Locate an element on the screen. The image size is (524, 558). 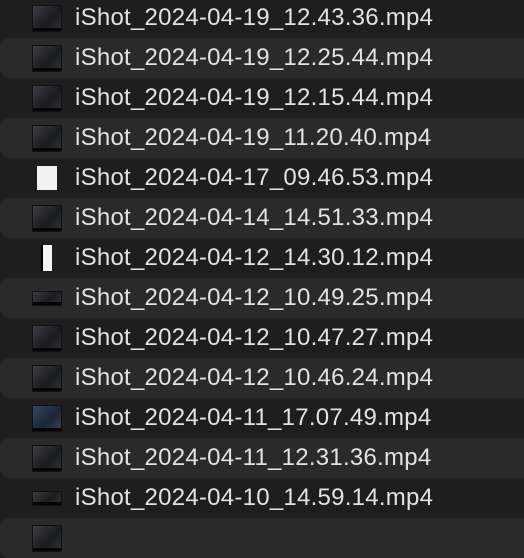
file-row: iShot_2024-04-11_17.07.49.mp4 is located at coordinates (262, 418).